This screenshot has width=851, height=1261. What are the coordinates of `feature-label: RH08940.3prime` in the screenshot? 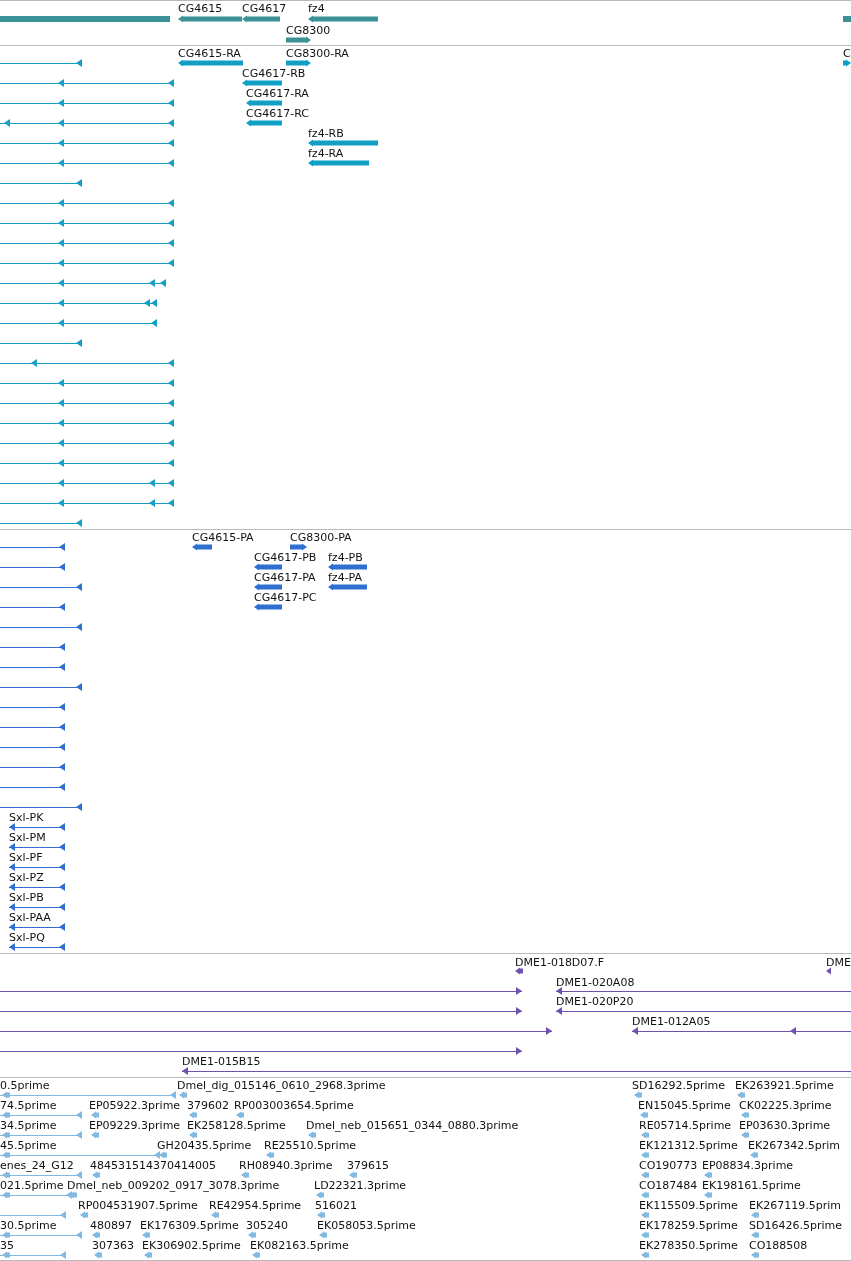 It's located at (286, 1166).